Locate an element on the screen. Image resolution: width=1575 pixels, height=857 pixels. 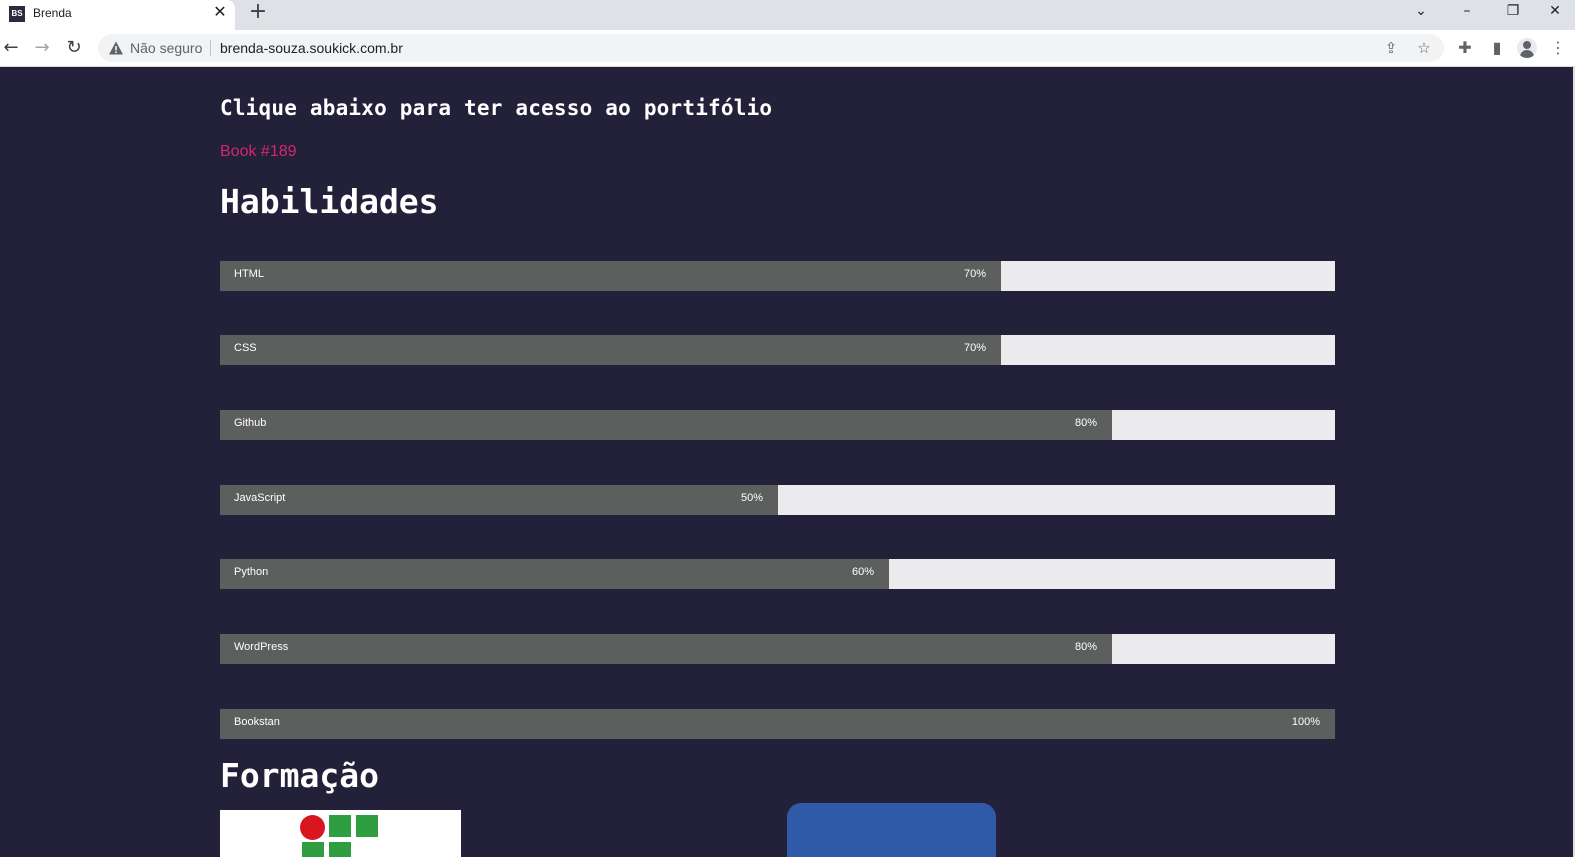
skill-bar-css: CSS 70% is located at coordinates (777, 350).